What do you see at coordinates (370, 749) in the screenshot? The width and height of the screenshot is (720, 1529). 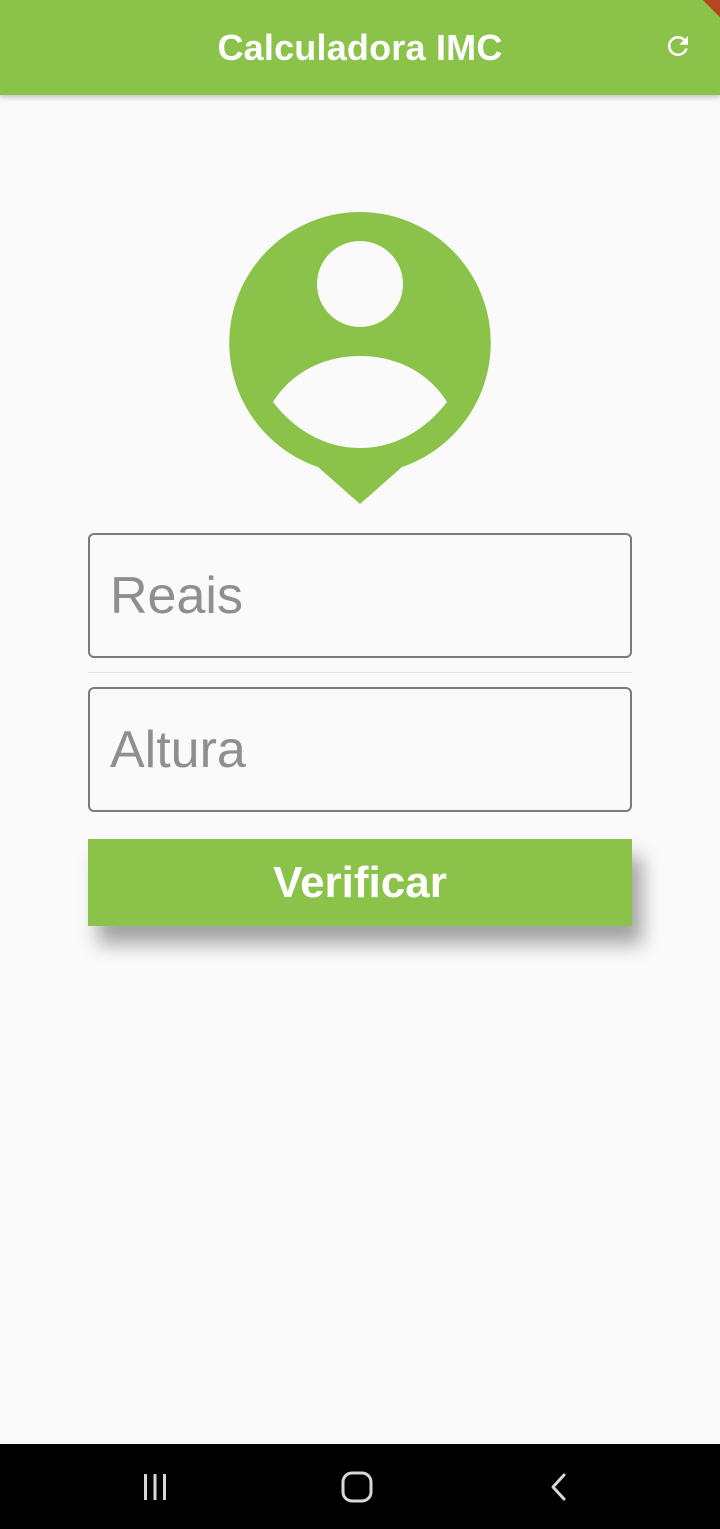 I see `height-input` at bounding box center [370, 749].